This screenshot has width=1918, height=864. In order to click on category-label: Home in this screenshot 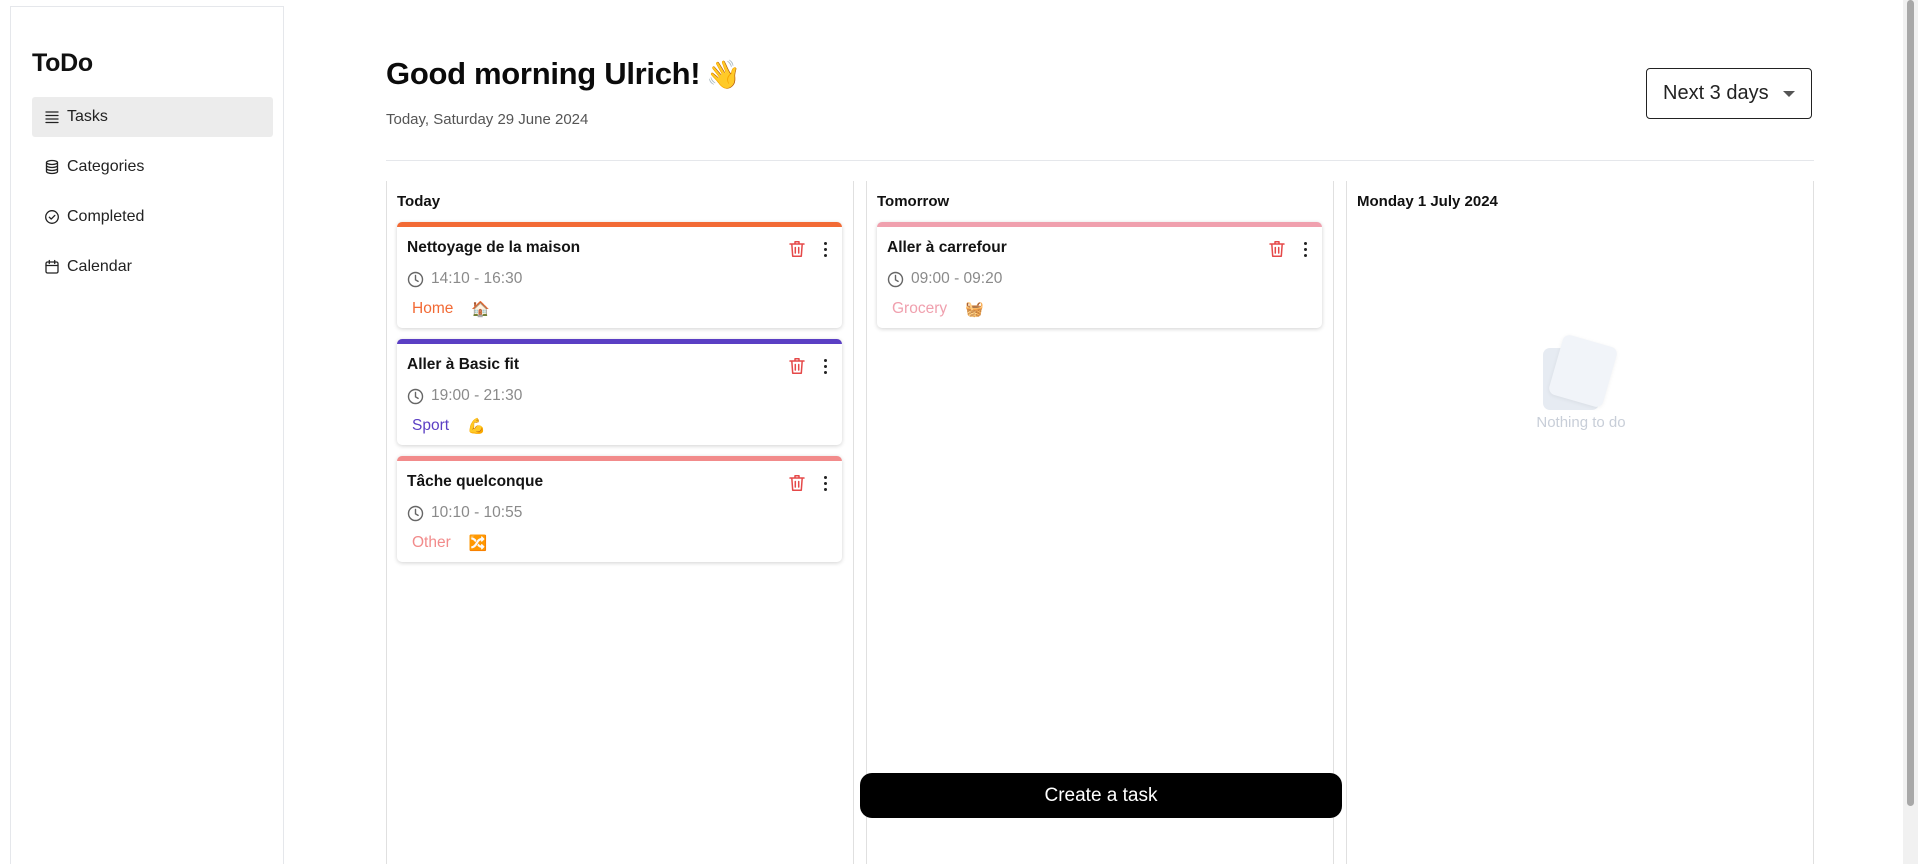, I will do `click(433, 308)`.